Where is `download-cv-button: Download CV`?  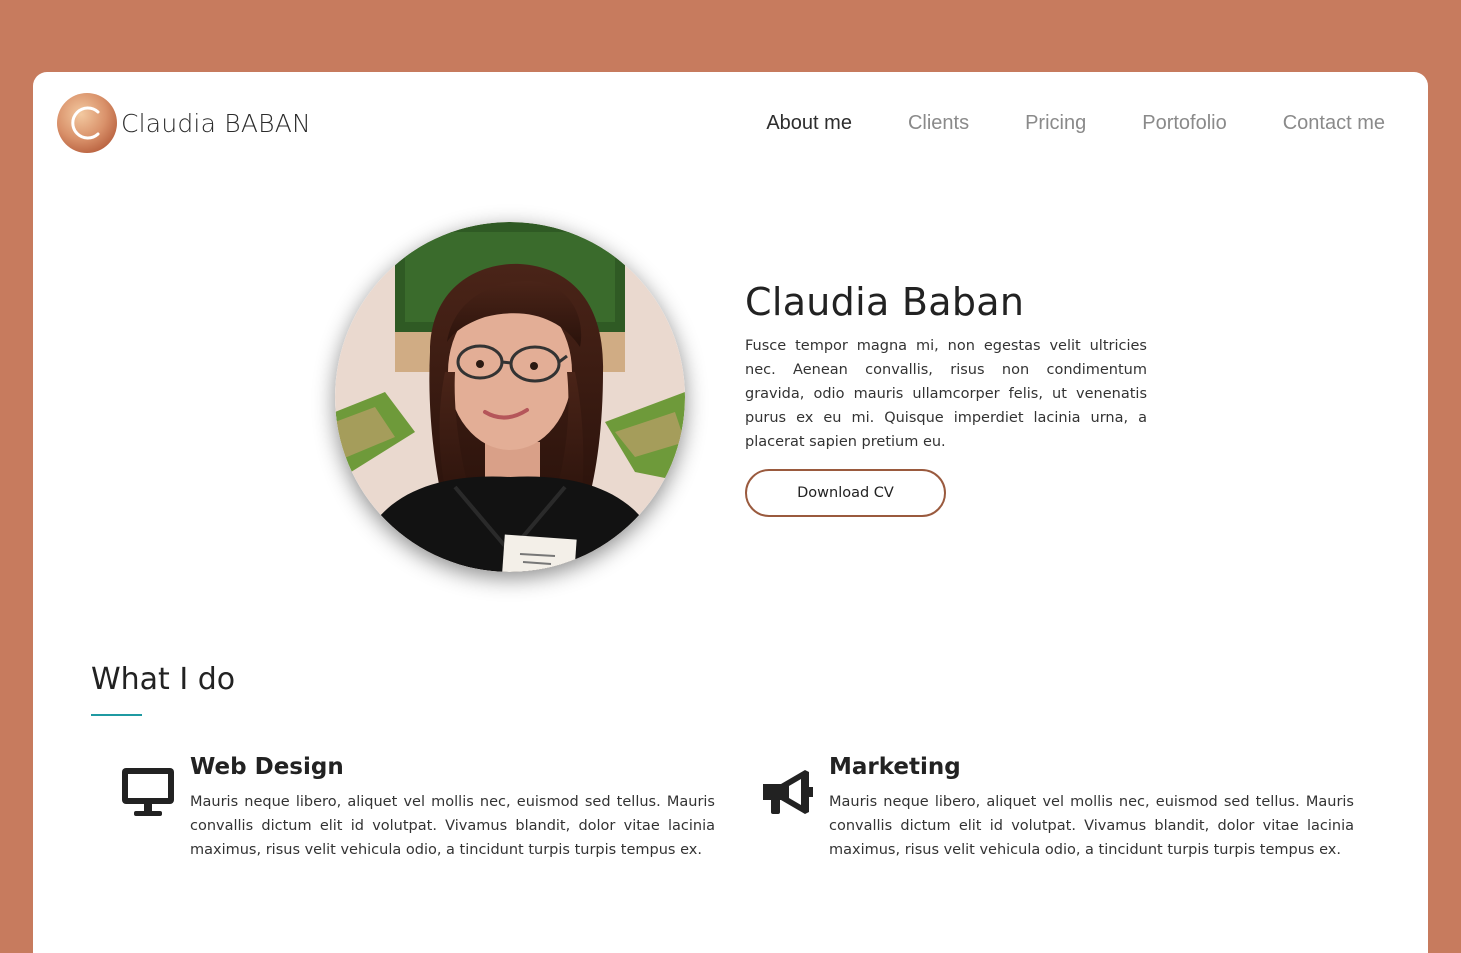
download-cv-button: Download CV is located at coordinates (845, 493).